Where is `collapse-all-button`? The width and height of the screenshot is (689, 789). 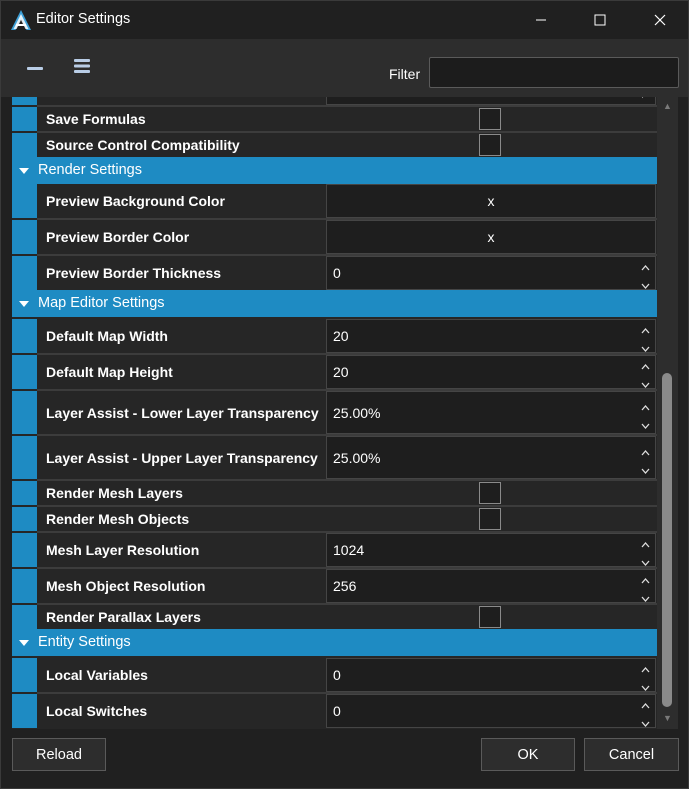
collapse-all-button is located at coordinates (35, 68).